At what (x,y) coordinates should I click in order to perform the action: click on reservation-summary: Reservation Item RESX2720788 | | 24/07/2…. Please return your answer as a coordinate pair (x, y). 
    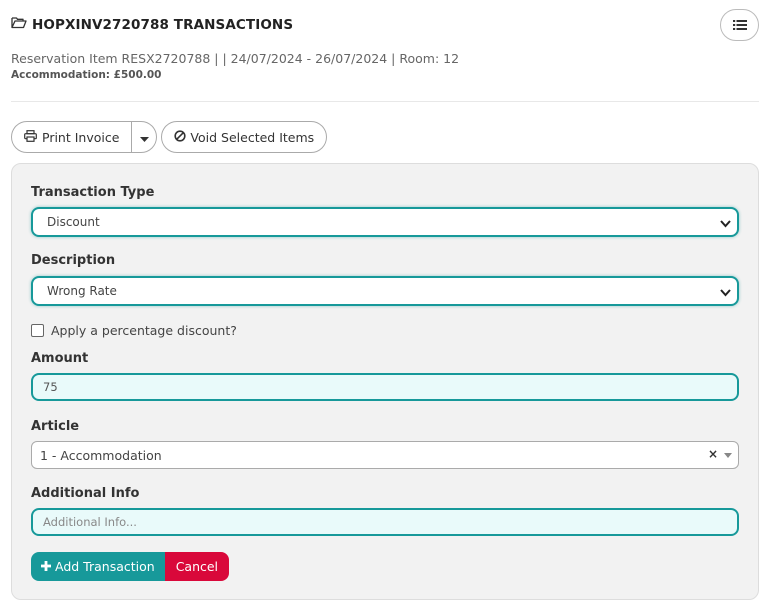
    Looking at the image, I should click on (235, 58).